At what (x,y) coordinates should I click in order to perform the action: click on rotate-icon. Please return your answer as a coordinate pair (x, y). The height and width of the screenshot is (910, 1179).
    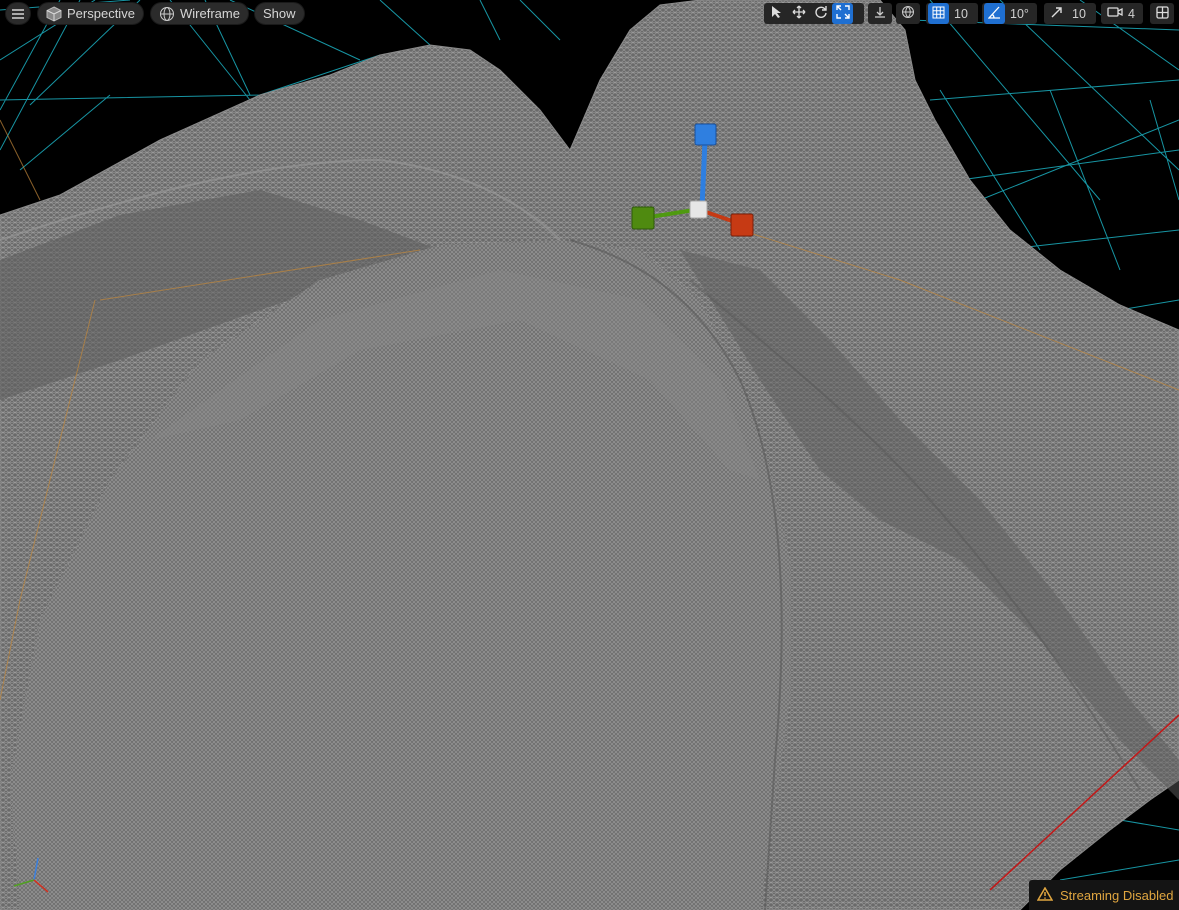
    Looking at the image, I should click on (821, 13).